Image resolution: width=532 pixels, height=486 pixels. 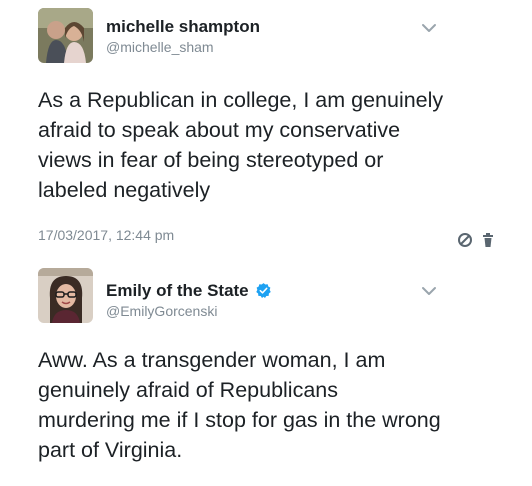 I want to click on timestamp: 17/03/2017, 12:44 pm, so click(x=106, y=235).